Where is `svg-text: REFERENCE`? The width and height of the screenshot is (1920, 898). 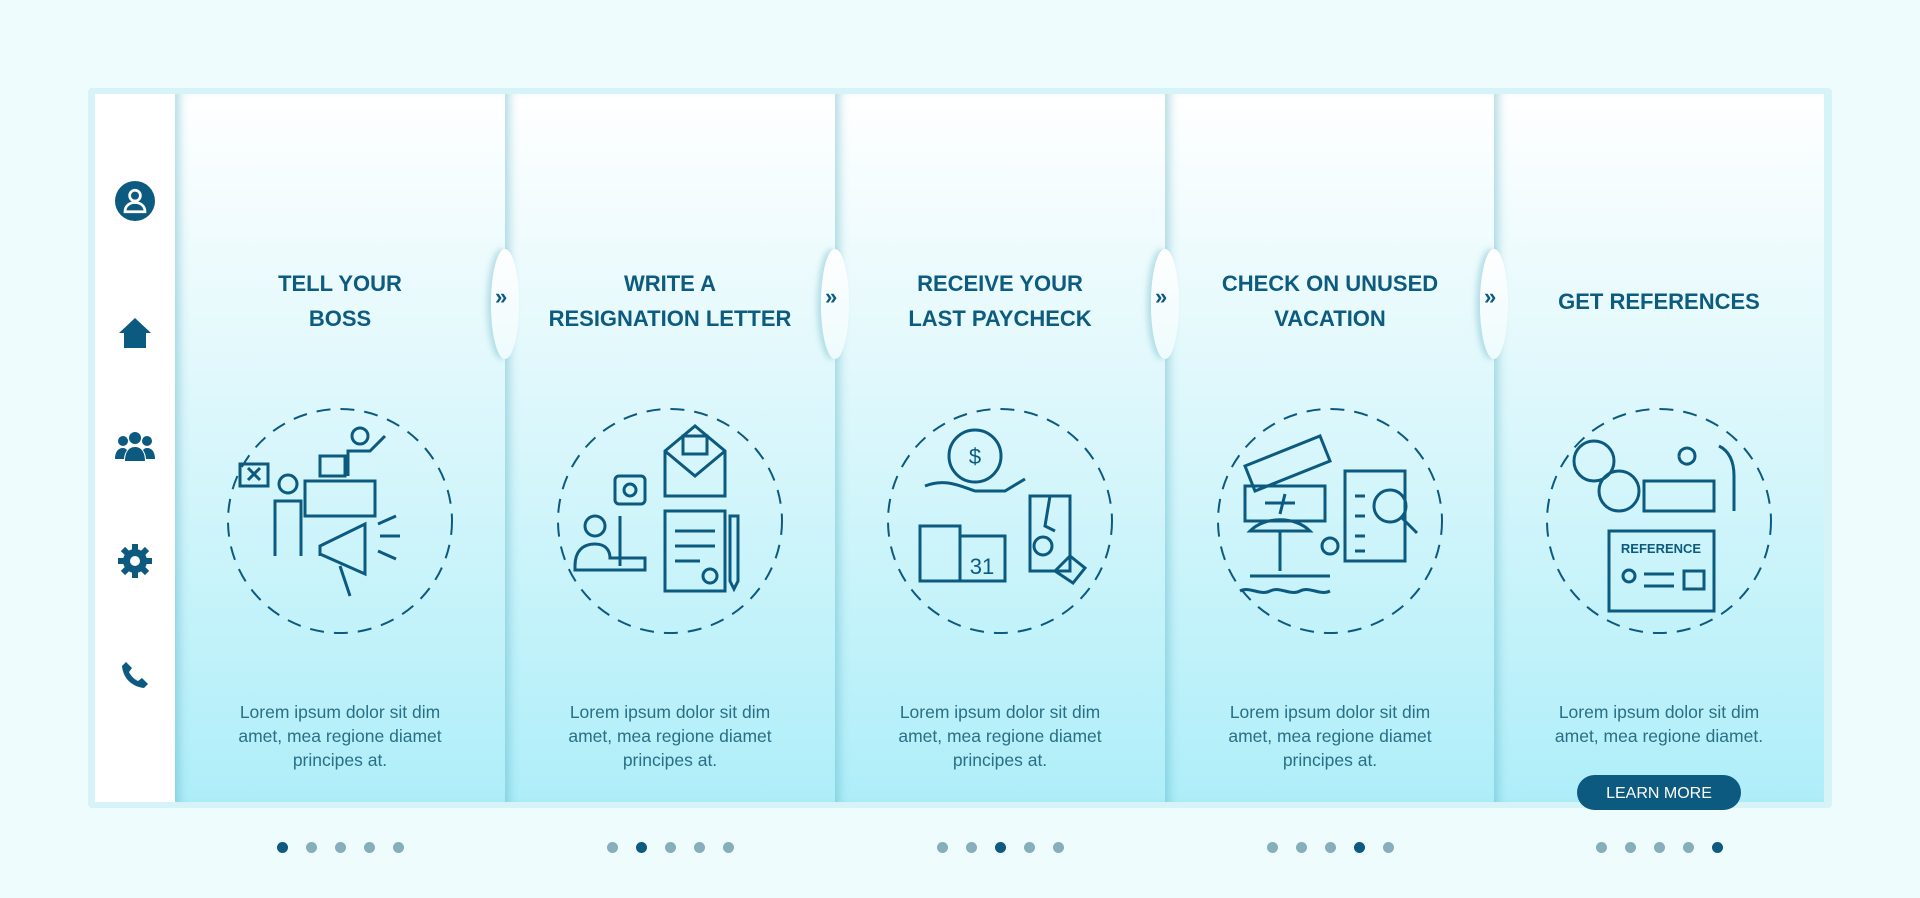
svg-text: REFERENCE is located at coordinates (1661, 548).